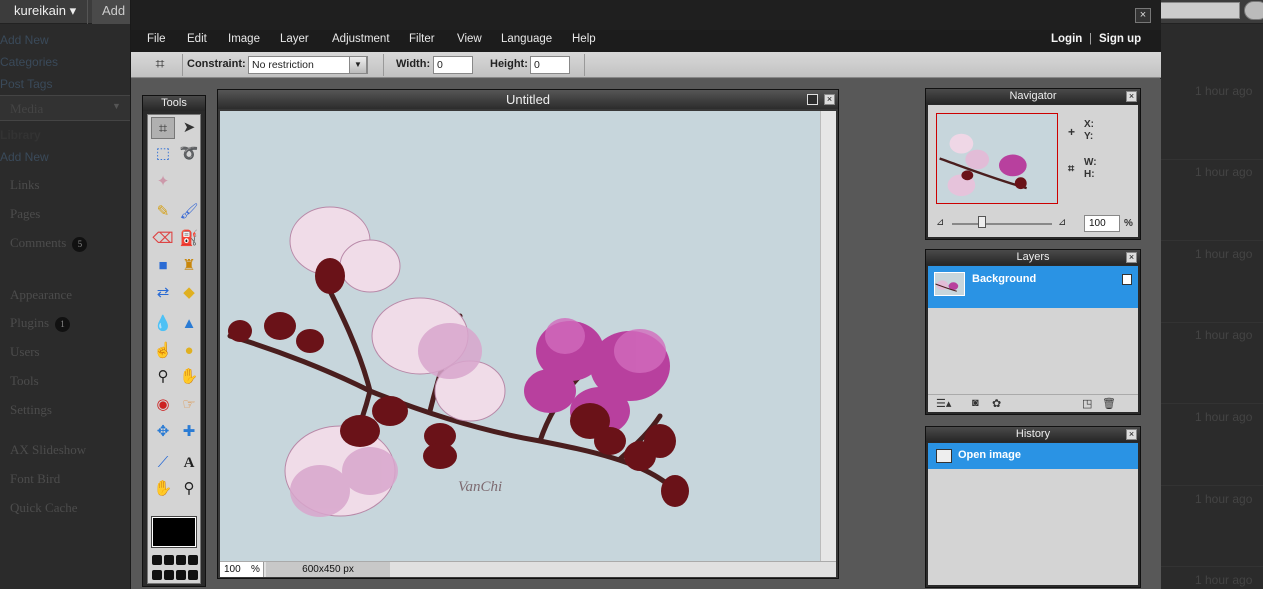 The image size is (1263, 589). What do you see at coordinates (1102, 223) in the screenshot?
I see `navigator-zoom-field: 100` at bounding box center [1102, 223].